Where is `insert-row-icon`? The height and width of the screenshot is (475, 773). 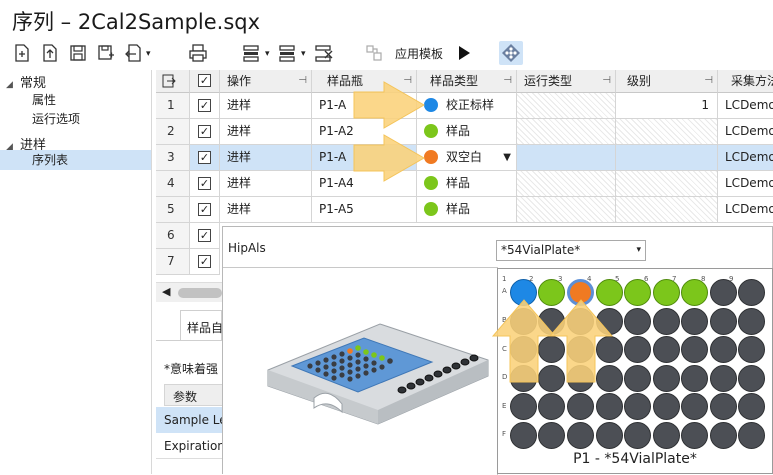 insert-row-icon is located at coordinates (252, 53).